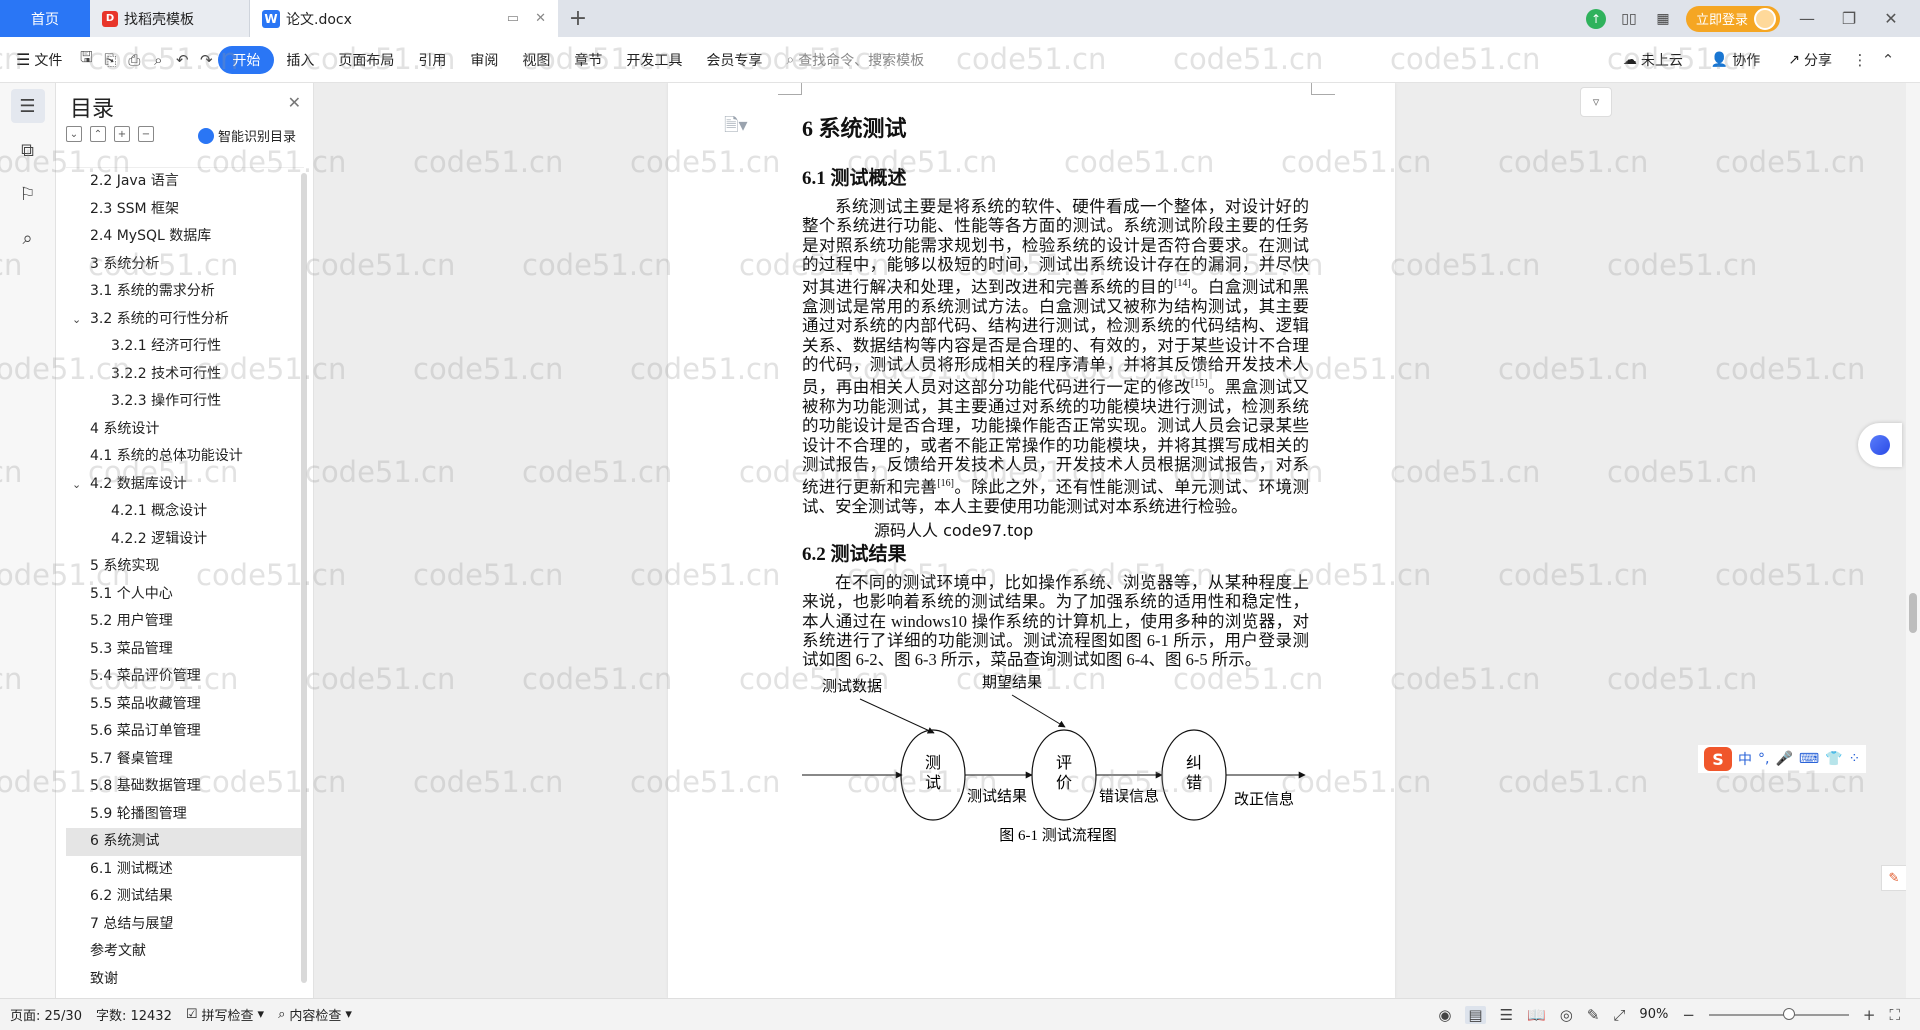  Describe the element at coordinates (1807, 18) in the screenshot. I see `minimize-icon: —` at that location.